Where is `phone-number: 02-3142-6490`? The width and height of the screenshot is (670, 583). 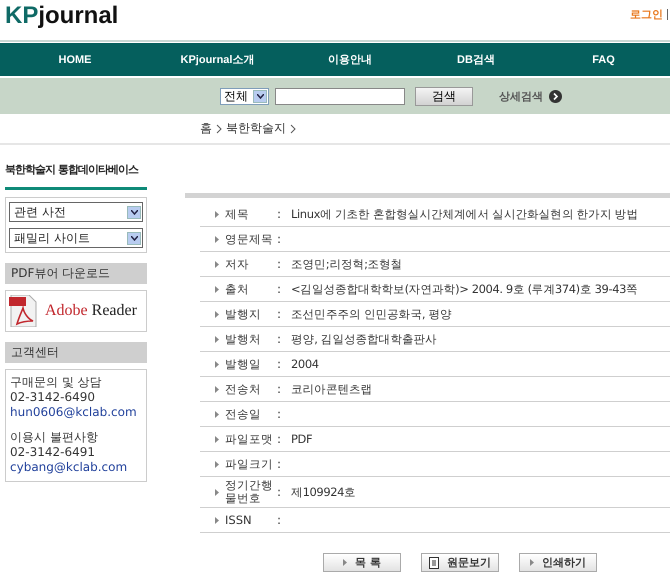
phone-number: 02-3142-6490 is located at coordinates (53, 397).